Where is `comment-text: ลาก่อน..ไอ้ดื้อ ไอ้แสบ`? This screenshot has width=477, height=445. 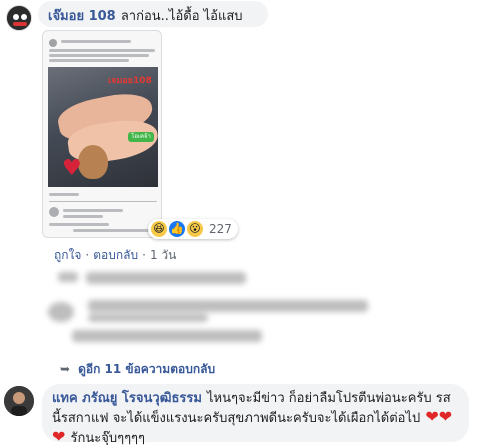
comment-text: ลาก่อน..ไอ้ดื้อ ไอ้แสบ is located at coordinates (181, 16).